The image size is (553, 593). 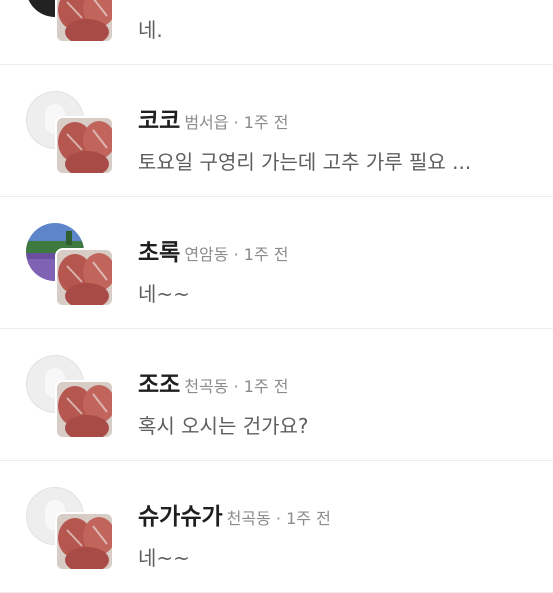 I want to click on last-message: 네., so click(x=150, y=30).